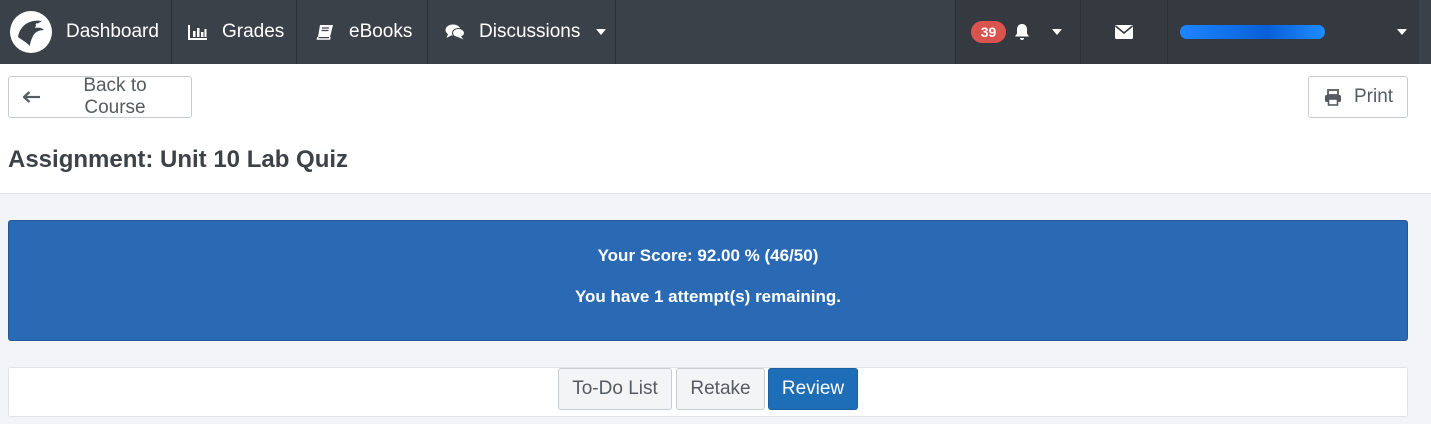  I want to click on comments-icon, so click(455, 32).